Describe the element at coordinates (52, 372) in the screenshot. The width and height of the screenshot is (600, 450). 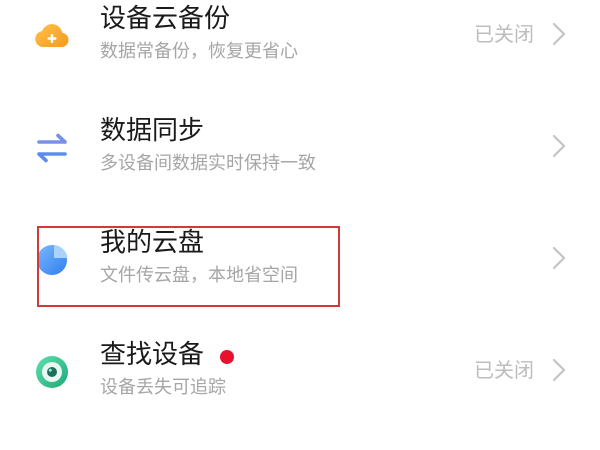
I see `find-device-icon` at that location.